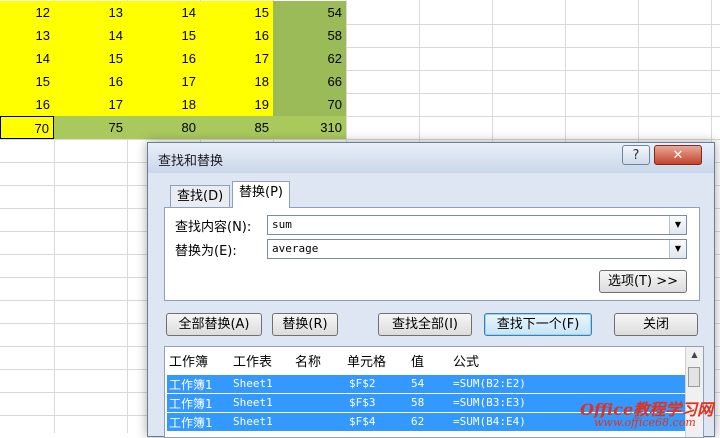 The height and width of the screenshot is (438, 720). Describe the element at coordinates (309, 104) in the screenshot. I see `sheet-cell: 70` at that location.